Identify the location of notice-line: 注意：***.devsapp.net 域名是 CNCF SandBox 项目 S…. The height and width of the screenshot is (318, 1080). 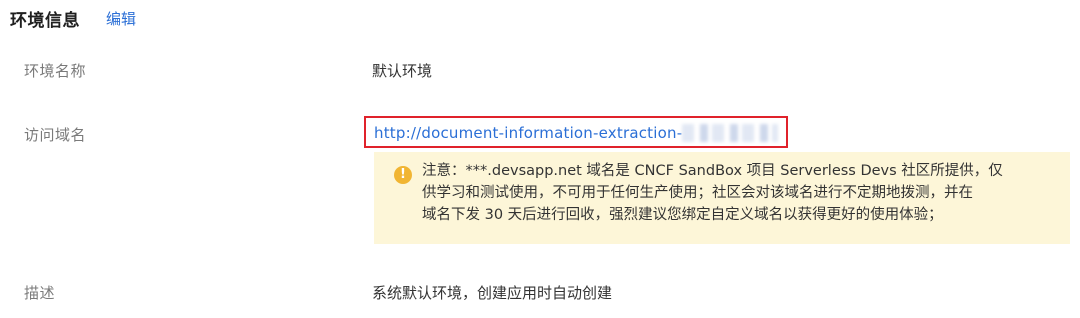
(712, 171).